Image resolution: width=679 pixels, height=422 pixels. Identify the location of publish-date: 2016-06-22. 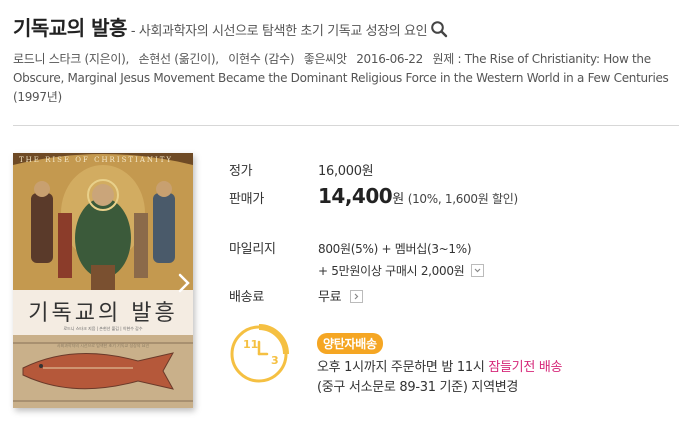
(389, 59).